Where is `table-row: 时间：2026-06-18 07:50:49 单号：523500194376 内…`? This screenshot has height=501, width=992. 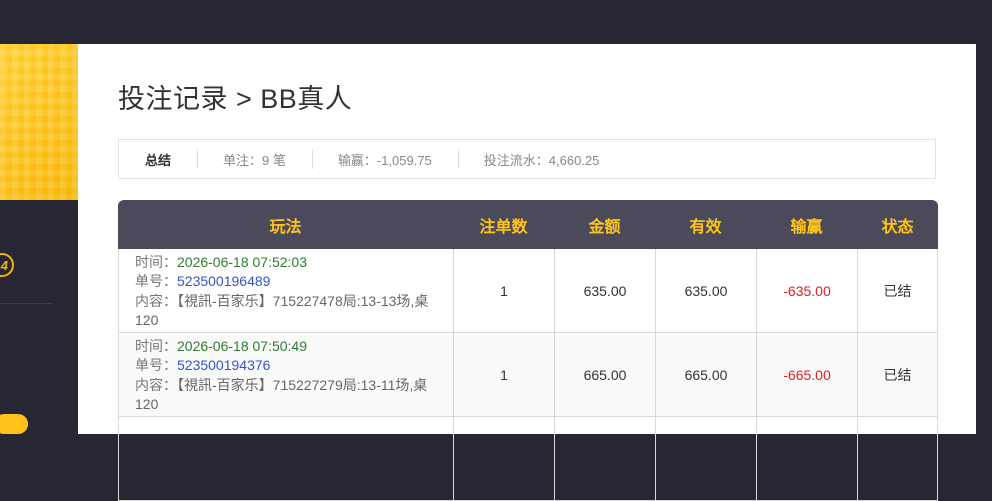
table-row: 时间：2026-06-18 07:50:49 单号：523500194376 内… is located at coordinates (528, 375).